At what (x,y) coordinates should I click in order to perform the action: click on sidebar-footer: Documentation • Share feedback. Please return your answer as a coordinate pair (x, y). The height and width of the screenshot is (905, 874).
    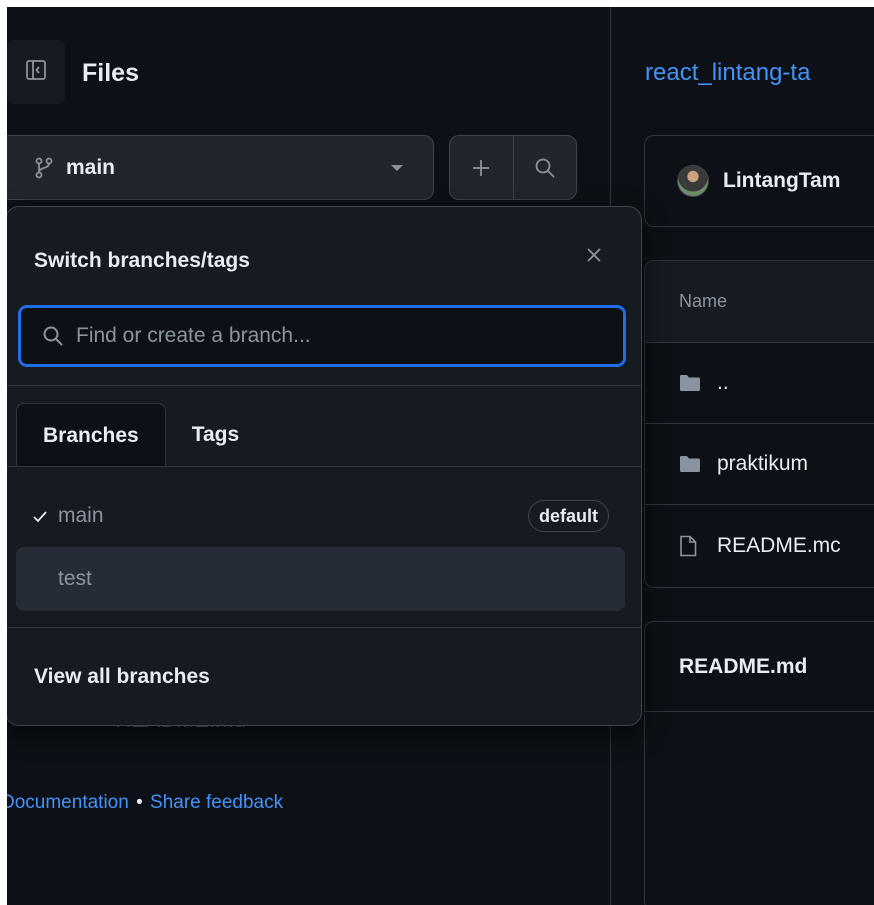
    Looking at the image, I should click on (145, 803).